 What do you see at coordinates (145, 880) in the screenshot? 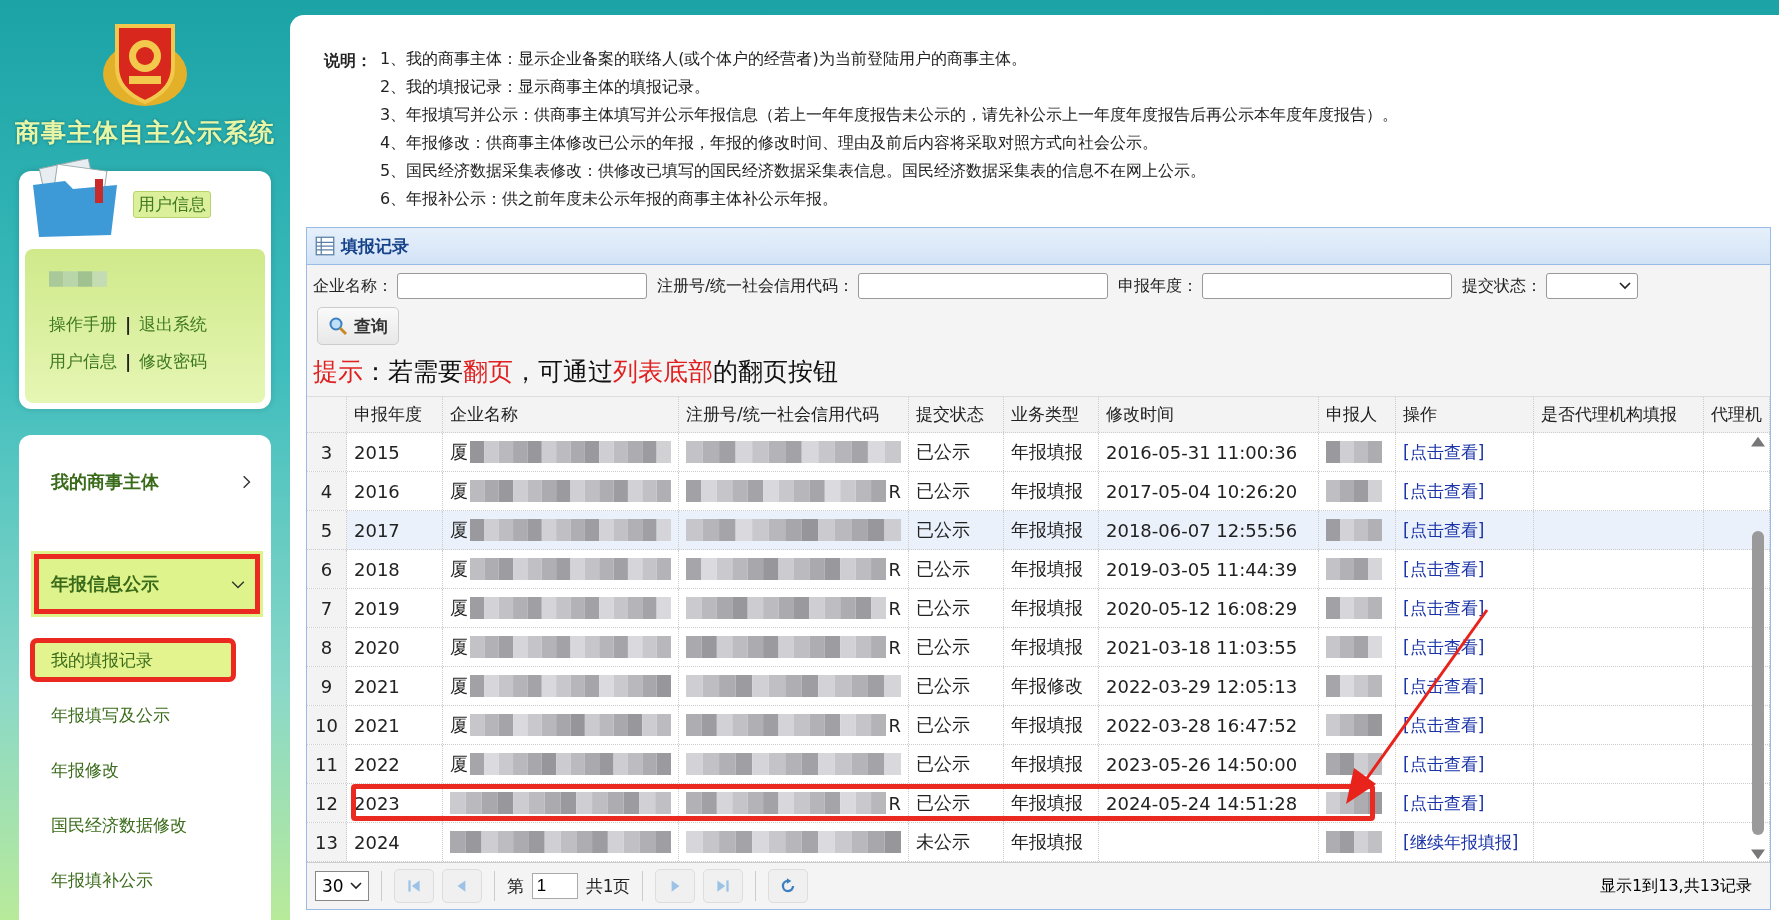
I see `submenu-item: 年报填补公示` at bounding box center [145, 880].